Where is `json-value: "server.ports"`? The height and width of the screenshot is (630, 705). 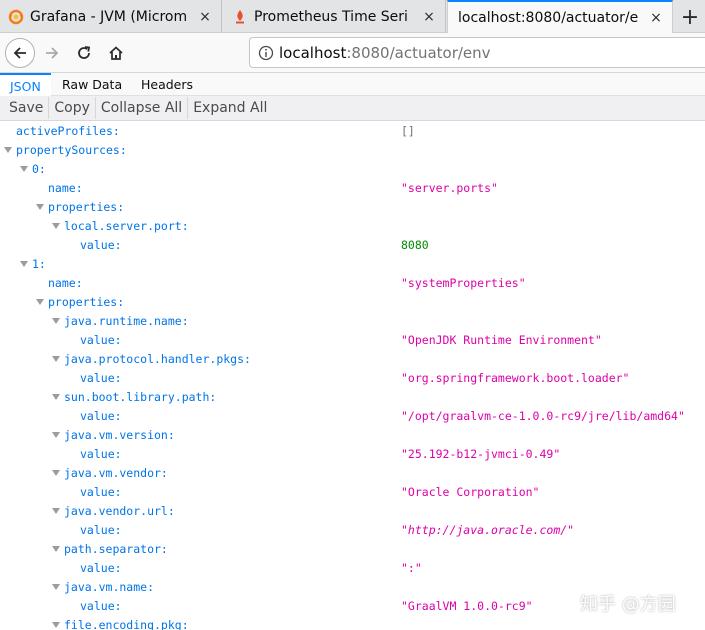
json-value: "server.ports" is located at coordinates (449, 188).